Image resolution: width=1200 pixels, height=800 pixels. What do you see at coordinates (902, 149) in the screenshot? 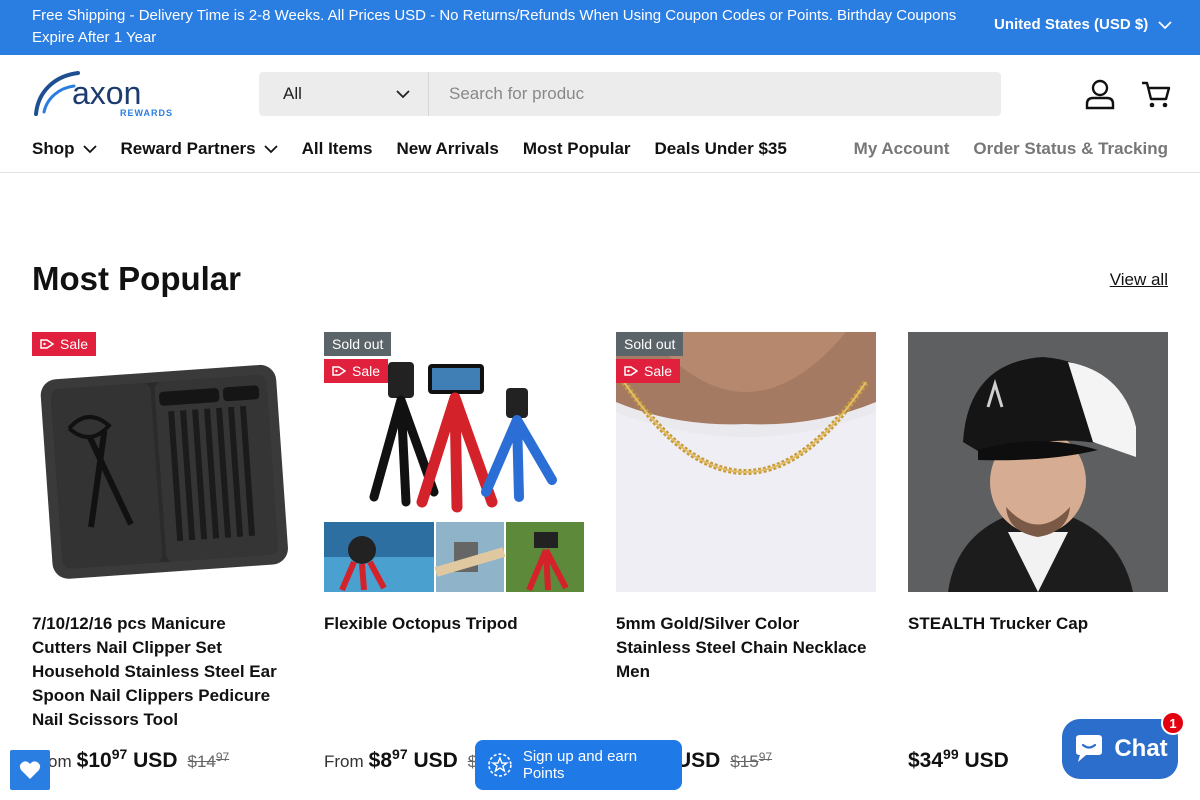
I see `my-account-link: My Account` at bounding box center [902, 149].